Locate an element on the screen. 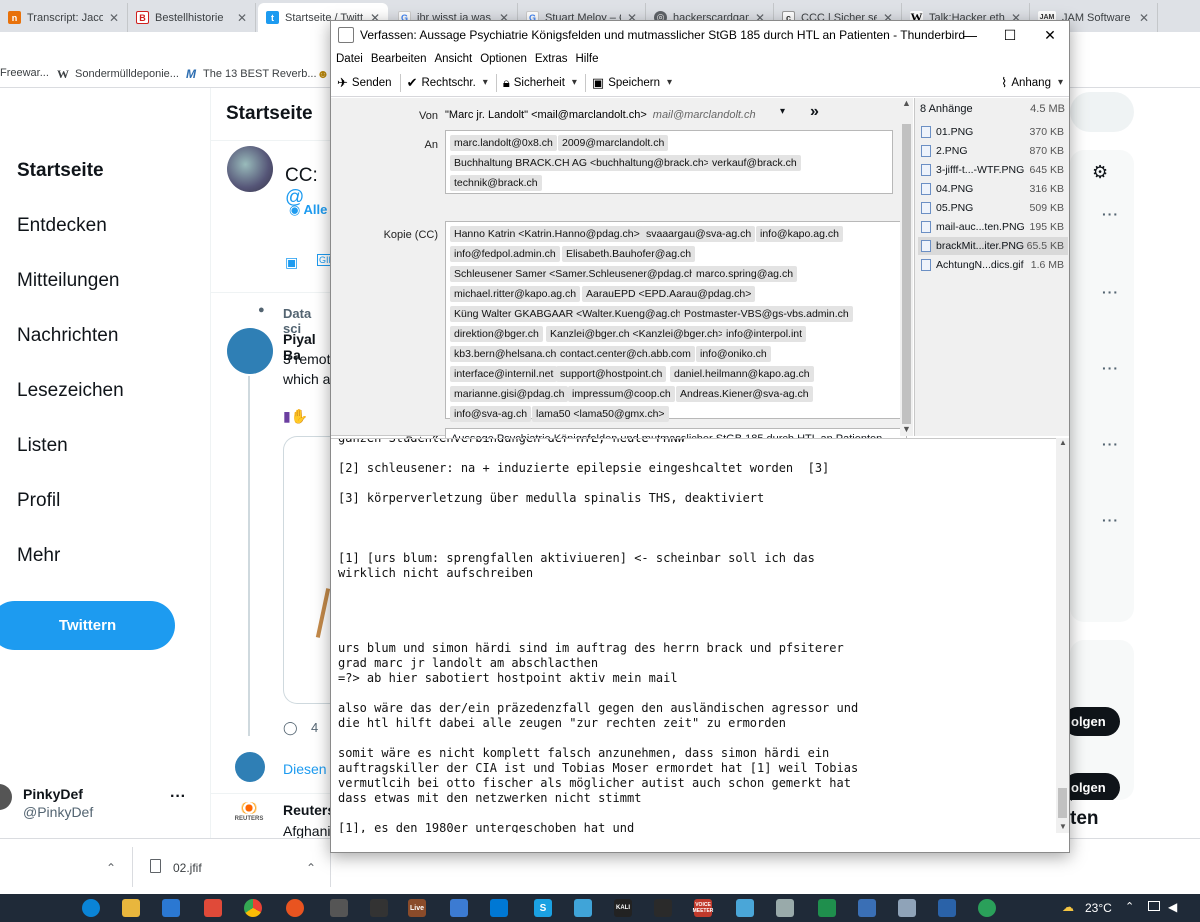 The image size is (1200, 922). inkscape-icon is located at coordinates (379, 908).